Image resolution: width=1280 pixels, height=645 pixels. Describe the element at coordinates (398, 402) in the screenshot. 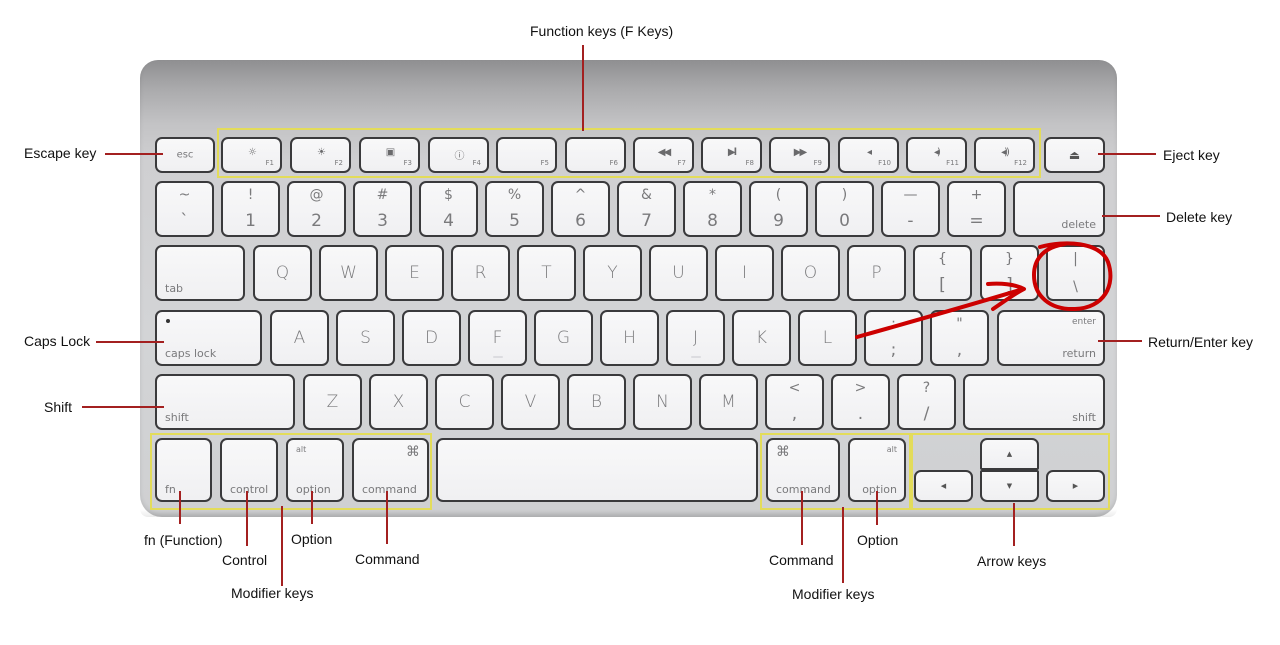

I see `key-letter-x: X` at that location.